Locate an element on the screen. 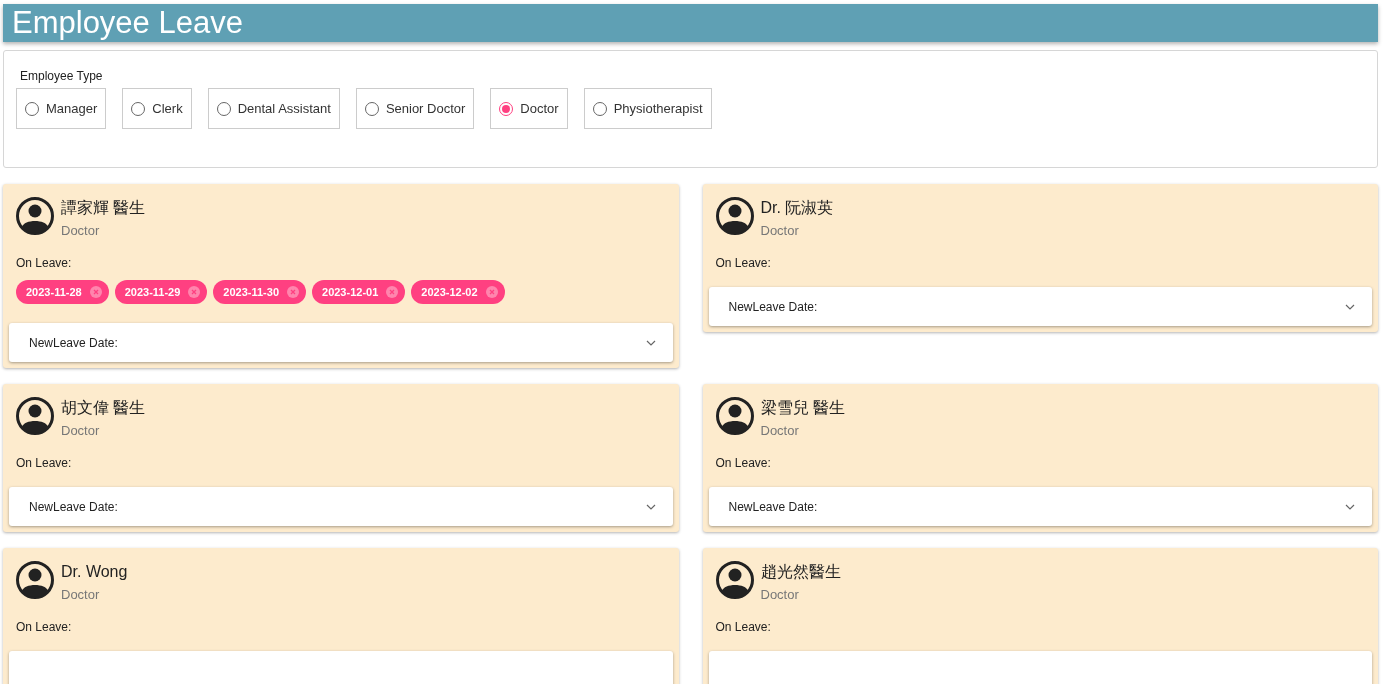 This screenshot has width=1389, height=684. employee-name: 趙光然醫生 is located at coordinates (800, 572).